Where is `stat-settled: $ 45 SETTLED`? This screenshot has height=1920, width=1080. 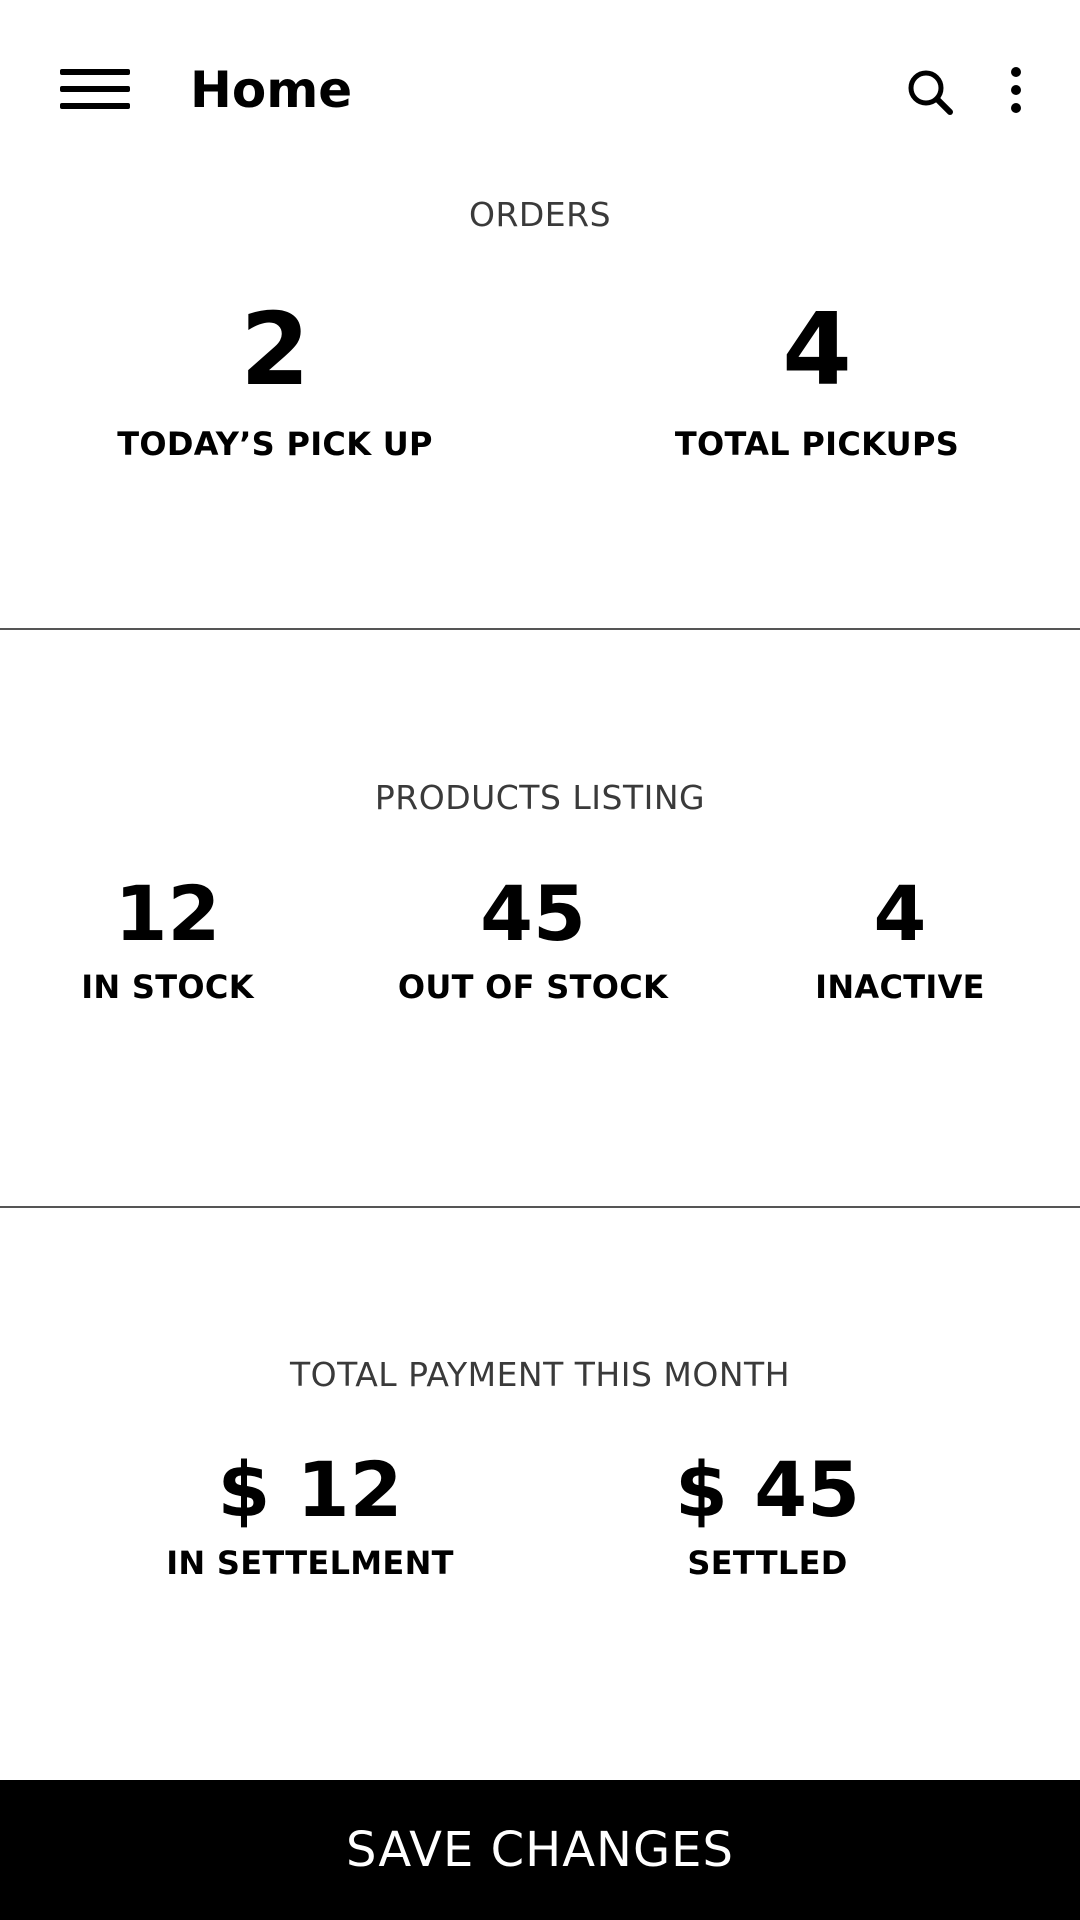
stat-settled: $ 45 SETTLED is located at coordinates (767, 1514).